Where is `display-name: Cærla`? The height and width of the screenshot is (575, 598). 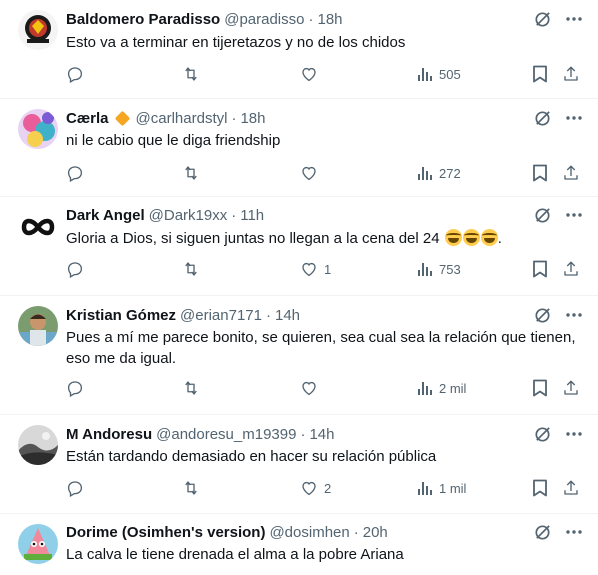 display-name: Cærla is located at coordinates (87, 118).